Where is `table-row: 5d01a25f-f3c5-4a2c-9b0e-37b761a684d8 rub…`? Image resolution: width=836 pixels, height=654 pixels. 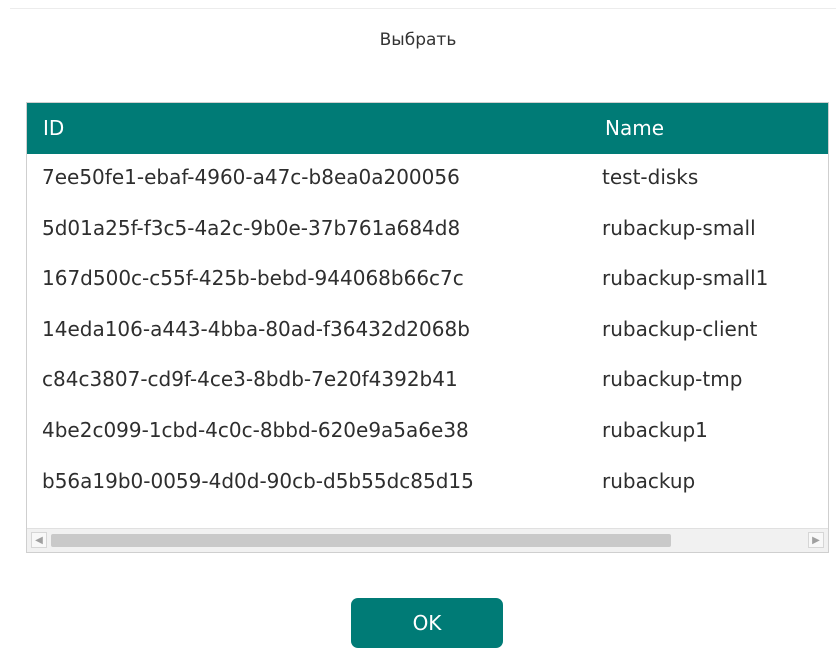 table-row: 5d01a25f-f3c5-4a2c-9b0e-37b761a684d8 rub… is located at coordinates (427, 230).